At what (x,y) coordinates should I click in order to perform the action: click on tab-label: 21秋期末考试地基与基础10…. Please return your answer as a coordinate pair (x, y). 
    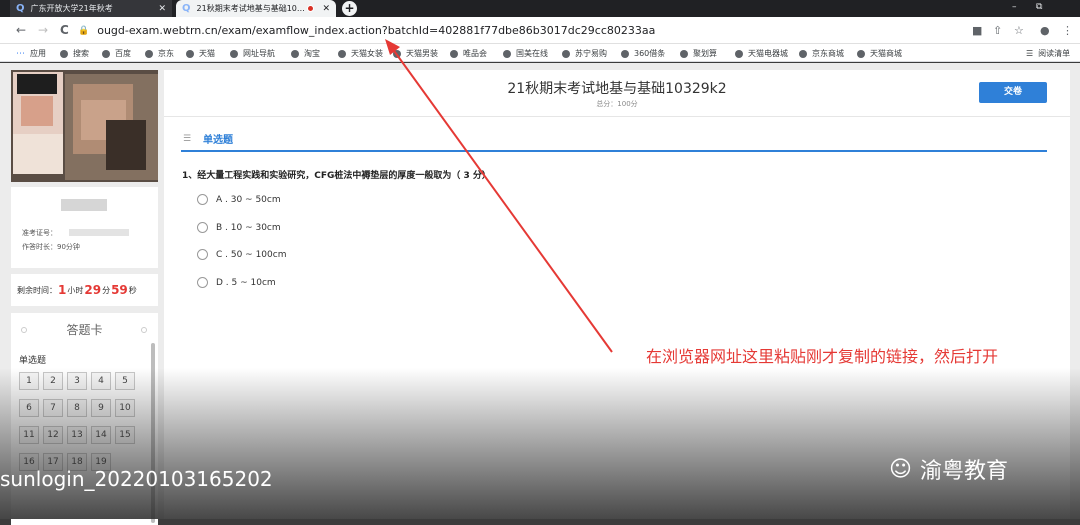
    Looking at the image, I should click on (250, 8).